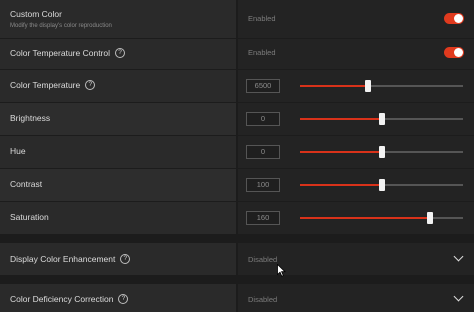 The height and width of the screenshot is (312, 474). Describe the element at coordinates (281, 270) in the screenshot. I see `mouse-cursor-icon` at that location.